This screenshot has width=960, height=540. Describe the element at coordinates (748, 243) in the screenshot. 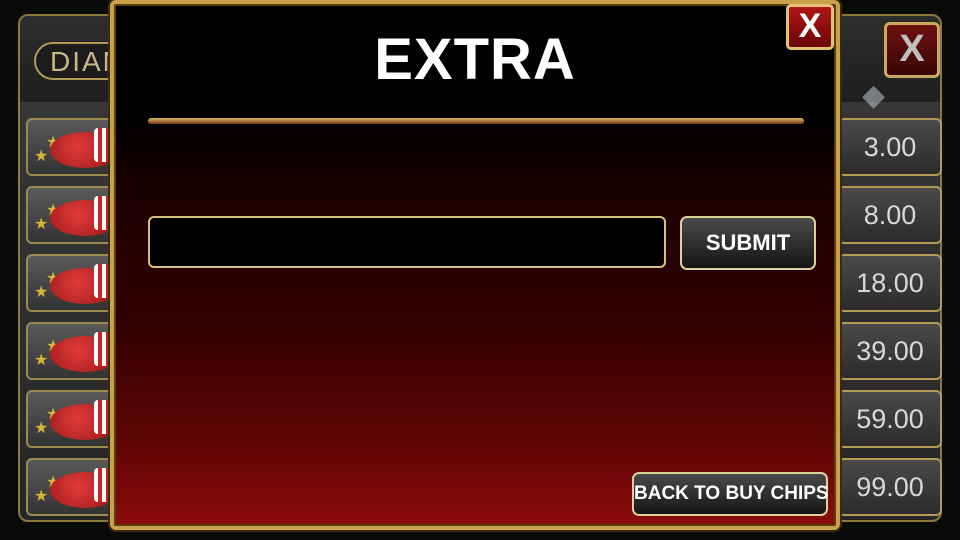

I see `submit-button: SUBMIT` at that location.